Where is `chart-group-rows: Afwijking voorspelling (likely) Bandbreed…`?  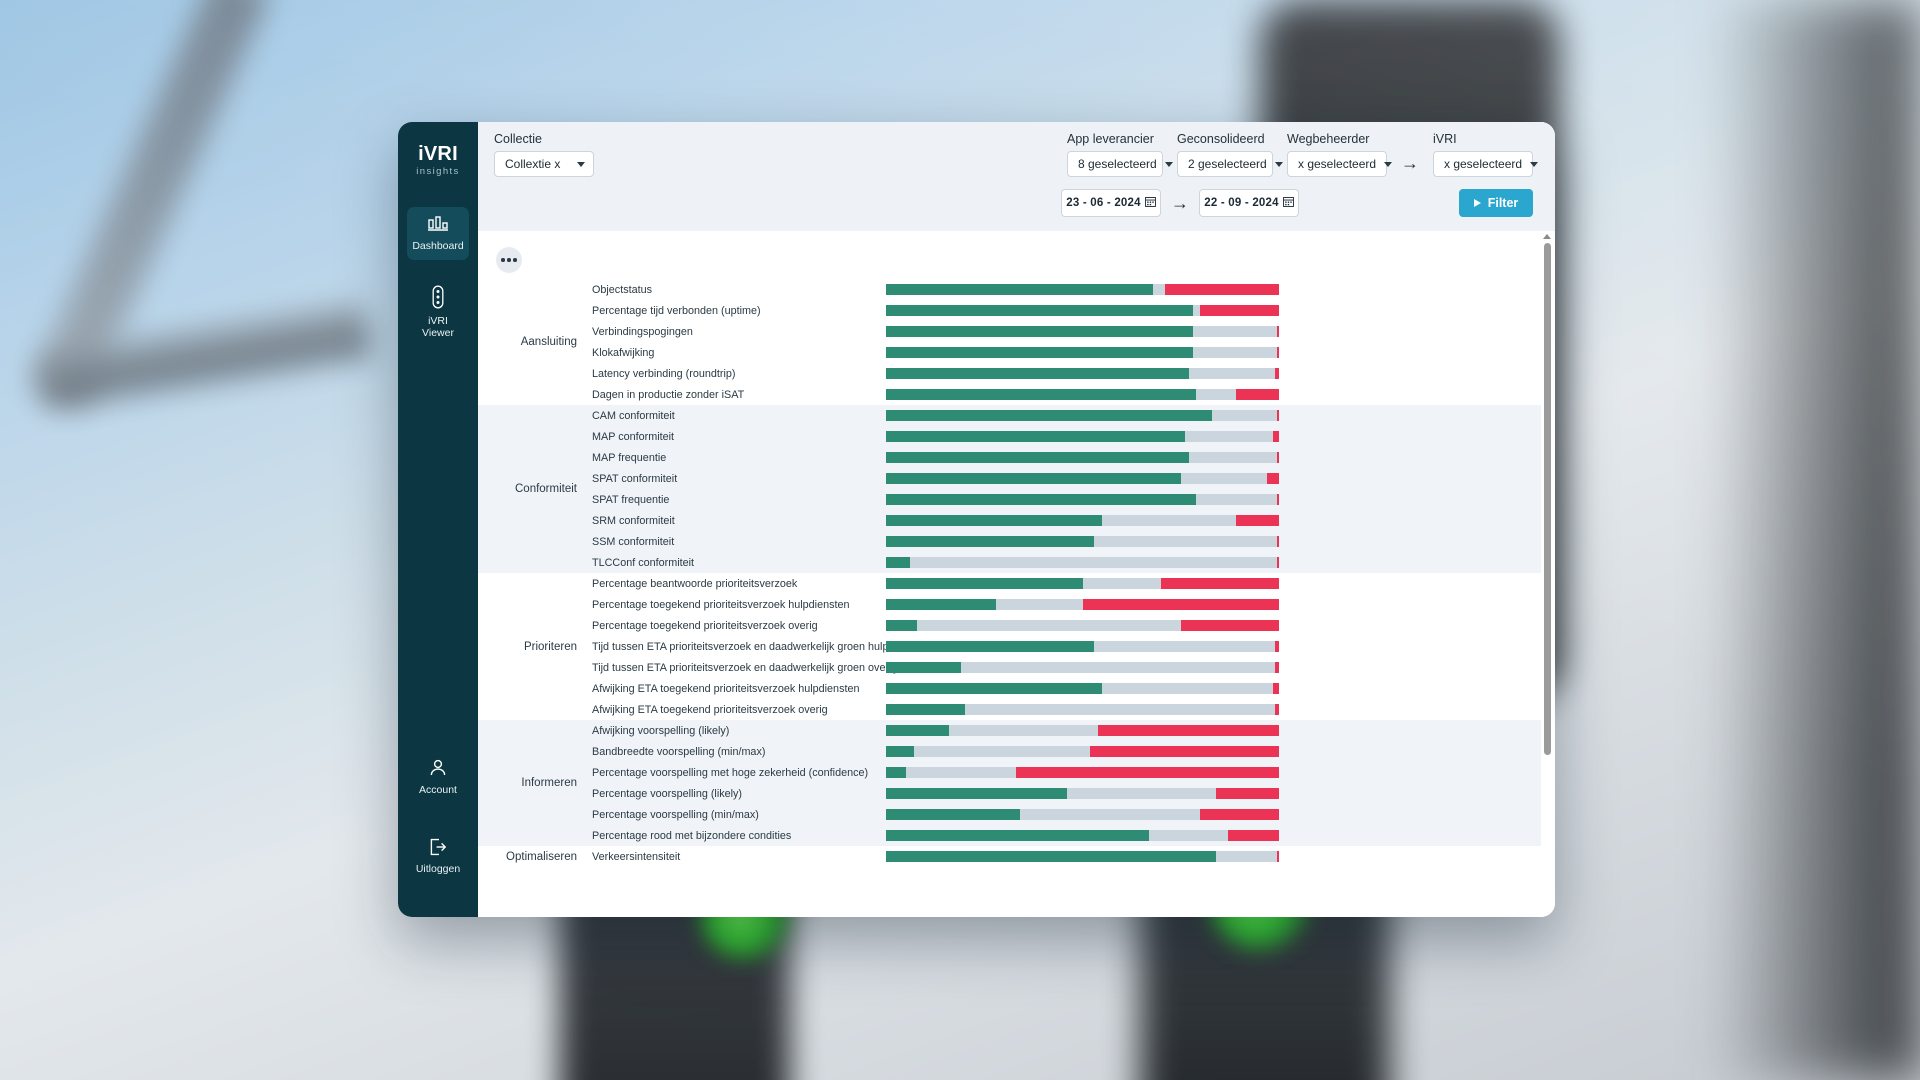
chart-group-rows: Afwijking voorspelling (likely) Bandbreed… is located at coordinates (1063, 783).